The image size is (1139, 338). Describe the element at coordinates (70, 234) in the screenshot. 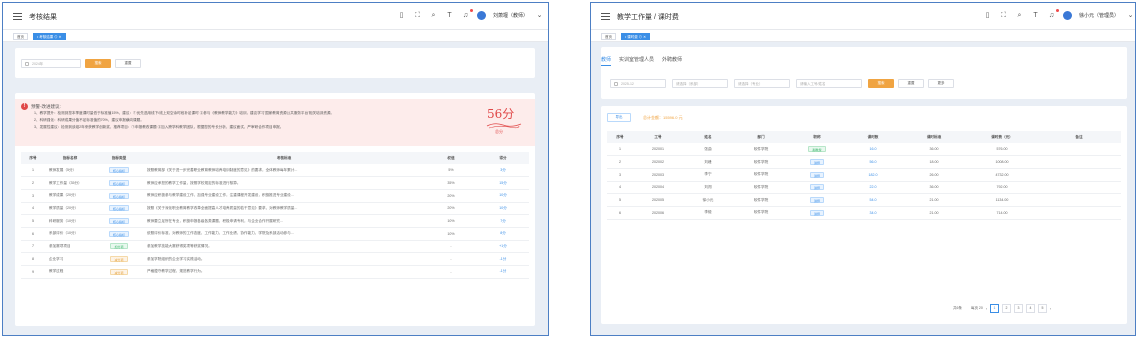

I see `indicator-name: 系部评价（10分）` at that location.